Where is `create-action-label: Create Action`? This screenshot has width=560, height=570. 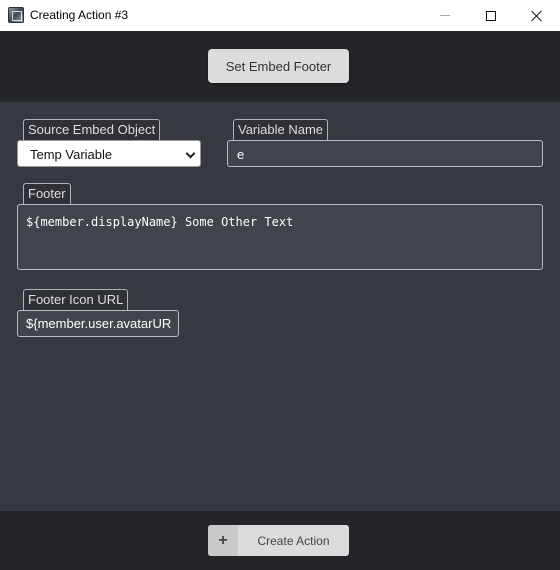 create-action-label: Create Action is located at coordinates (293, 540).